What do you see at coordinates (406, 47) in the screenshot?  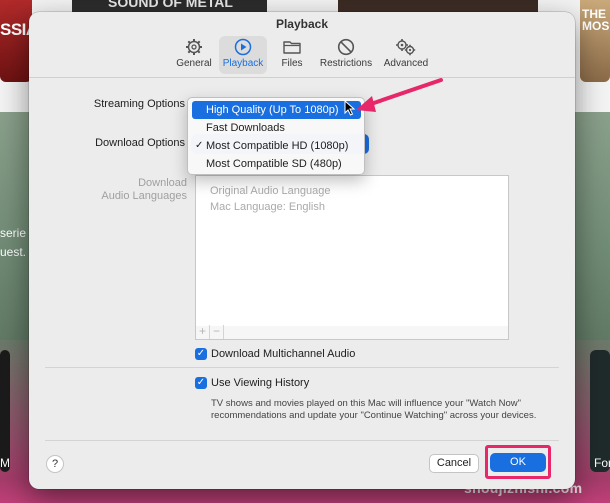 I see `advanced-gears-icon` at bounding box center [406, 47].